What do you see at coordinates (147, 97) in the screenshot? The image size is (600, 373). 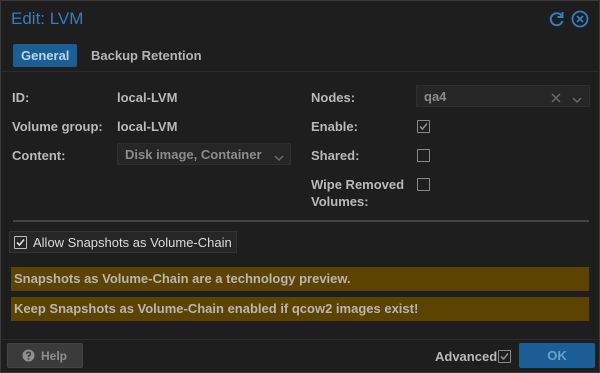 I see `id-value: local-LVM` at bounding box center [147, 97].